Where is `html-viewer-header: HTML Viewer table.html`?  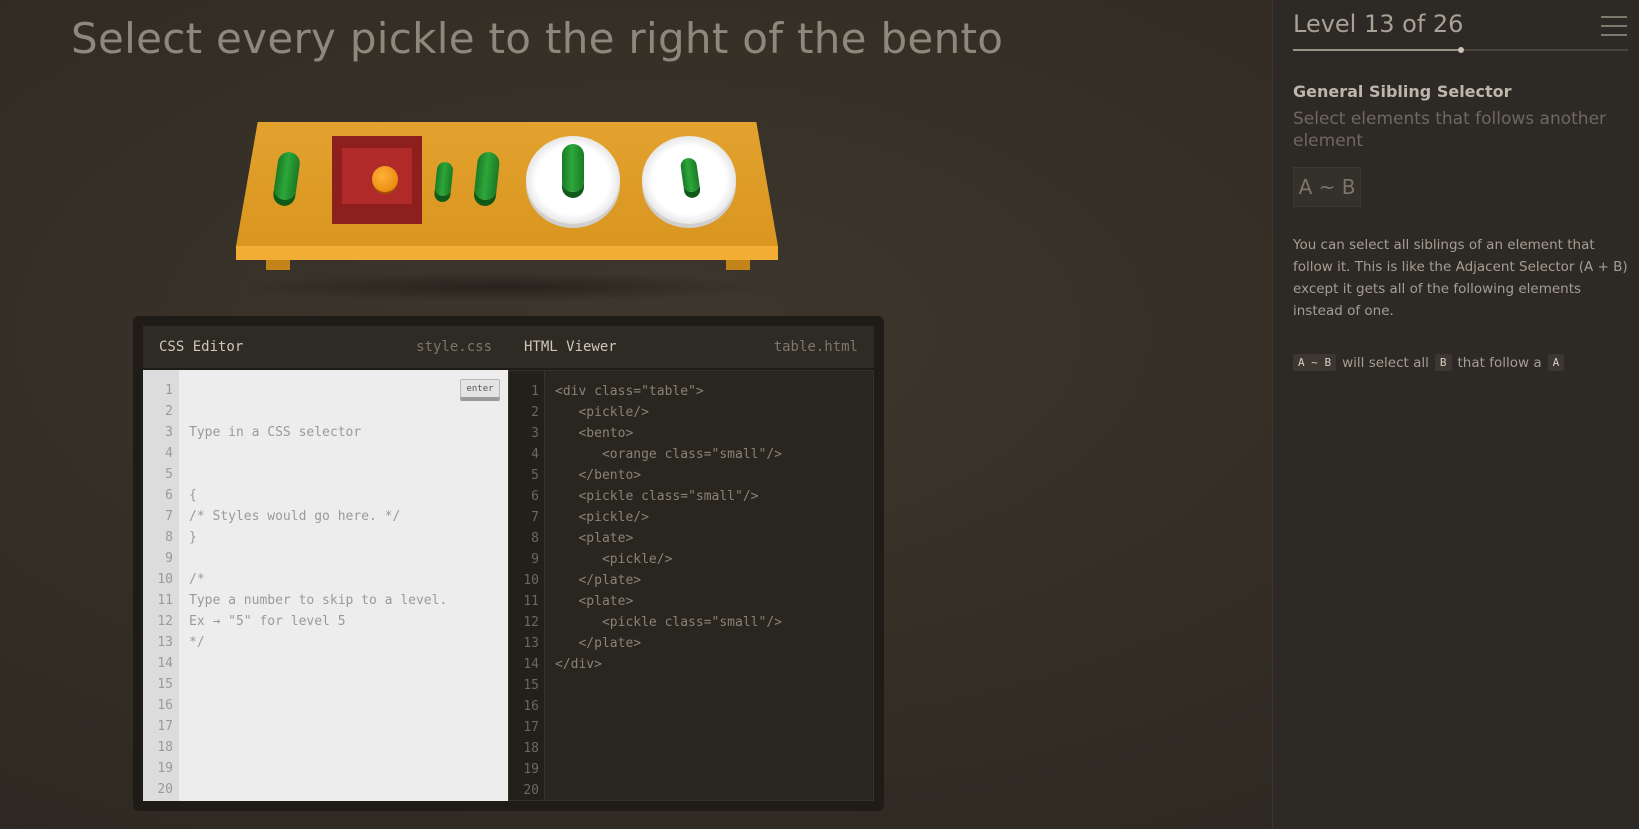 html-viewer-header: HTML Viewer table.html is located at coordinates (691, 347).